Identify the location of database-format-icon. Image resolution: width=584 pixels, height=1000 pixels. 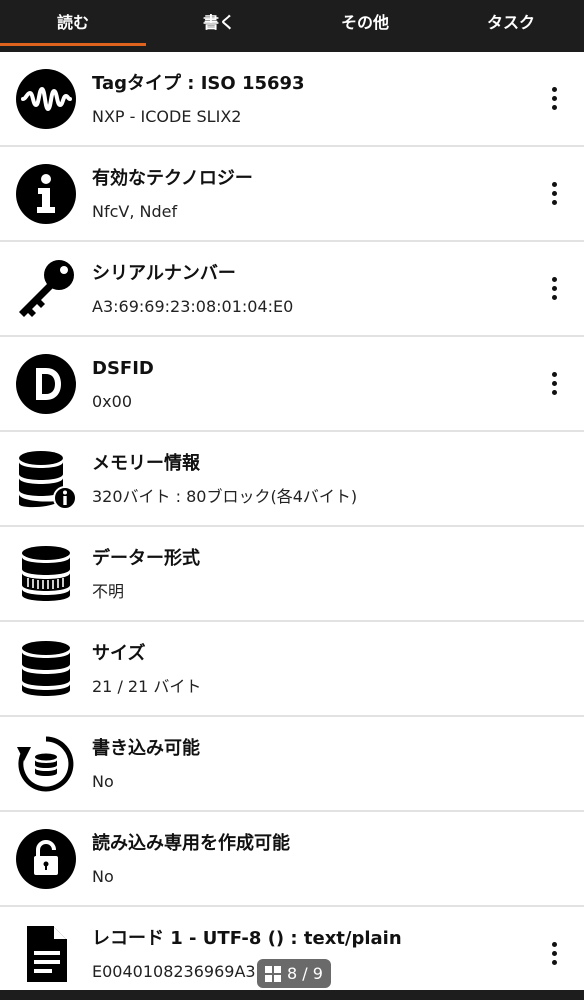
(46, 573).